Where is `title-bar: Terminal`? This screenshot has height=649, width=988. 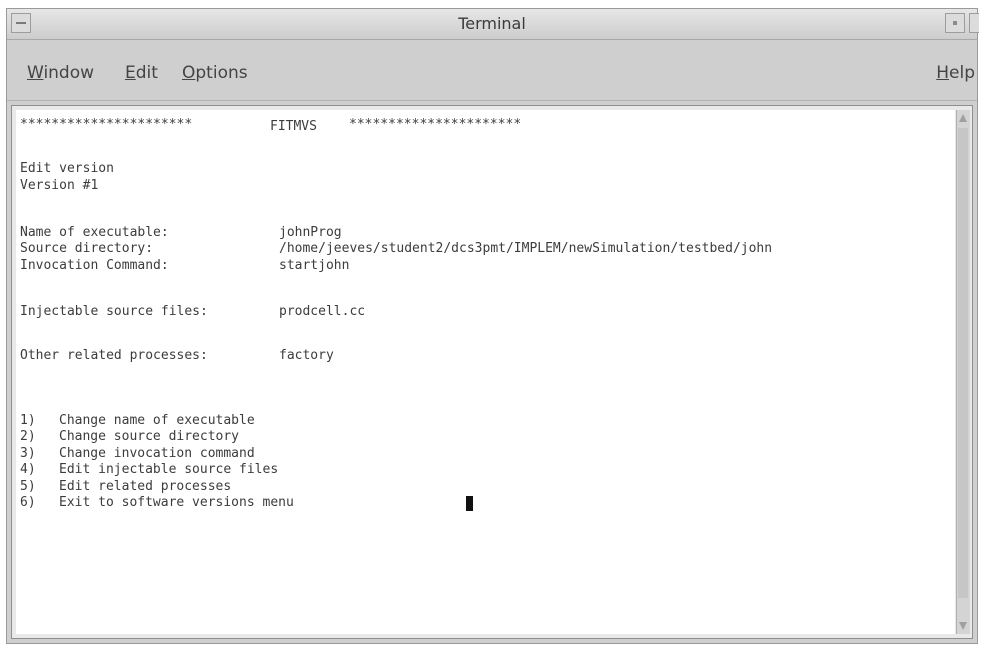
title-bar: Terminal is located at coordinates (493, 24).